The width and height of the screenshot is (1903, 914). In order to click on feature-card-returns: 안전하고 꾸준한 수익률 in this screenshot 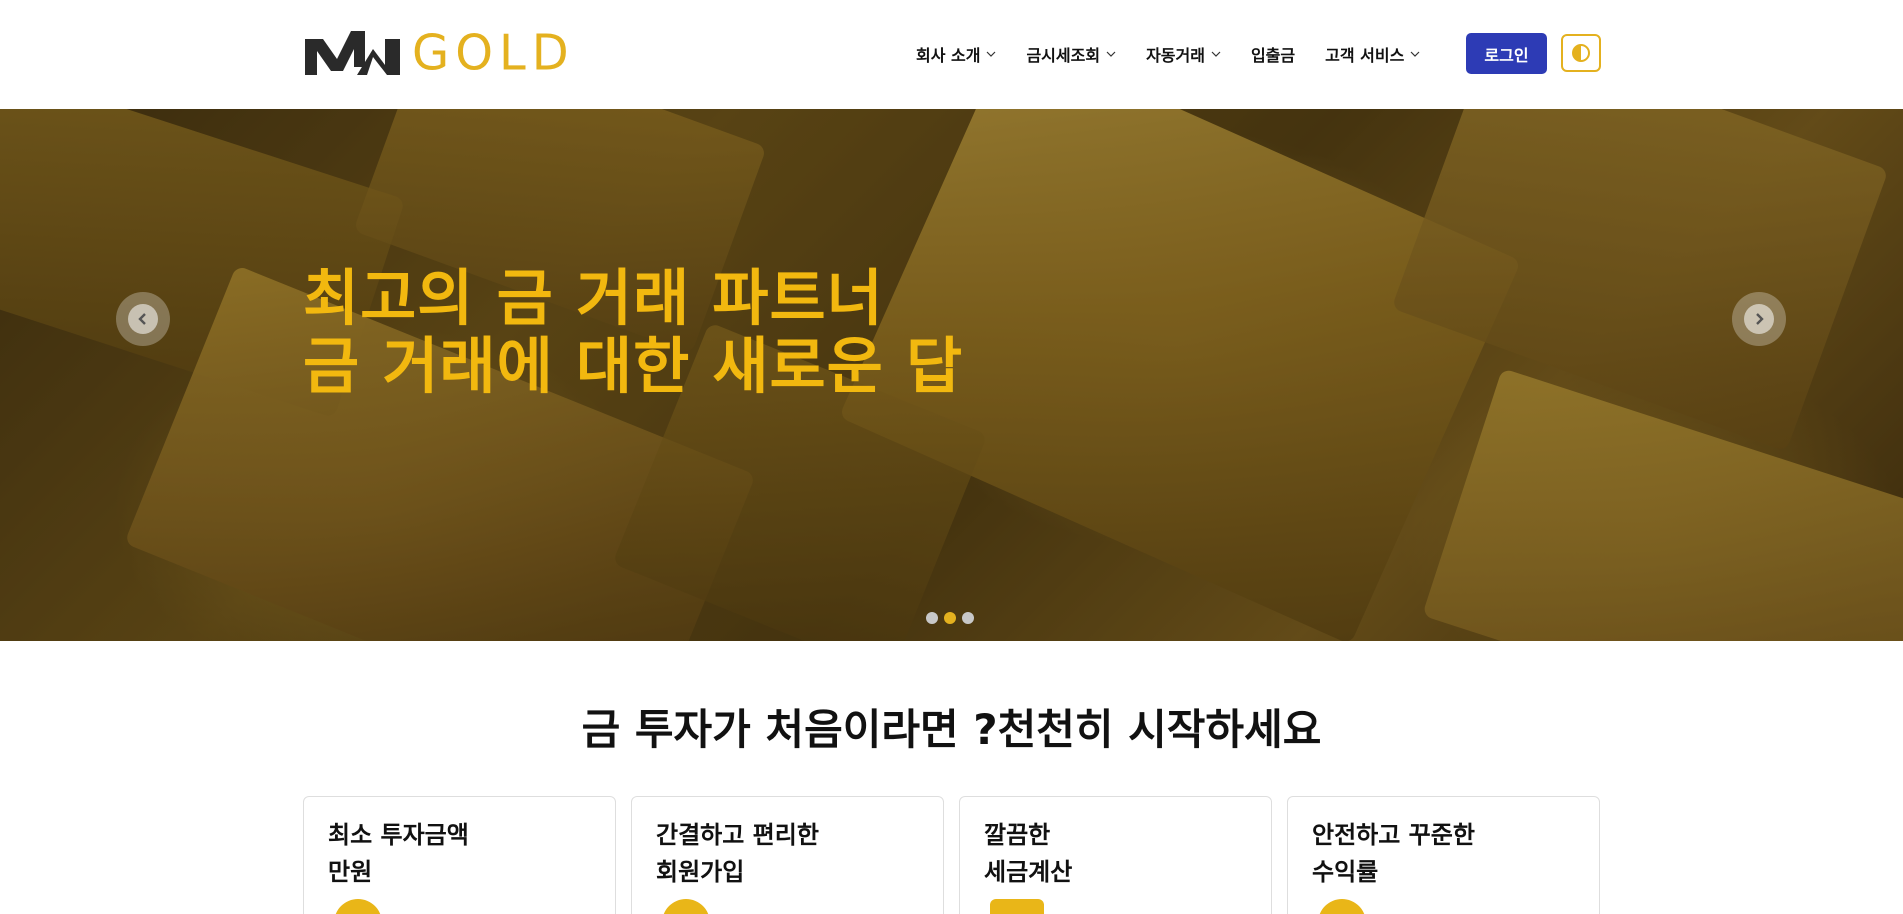, I will do `click(1443, 855)`.